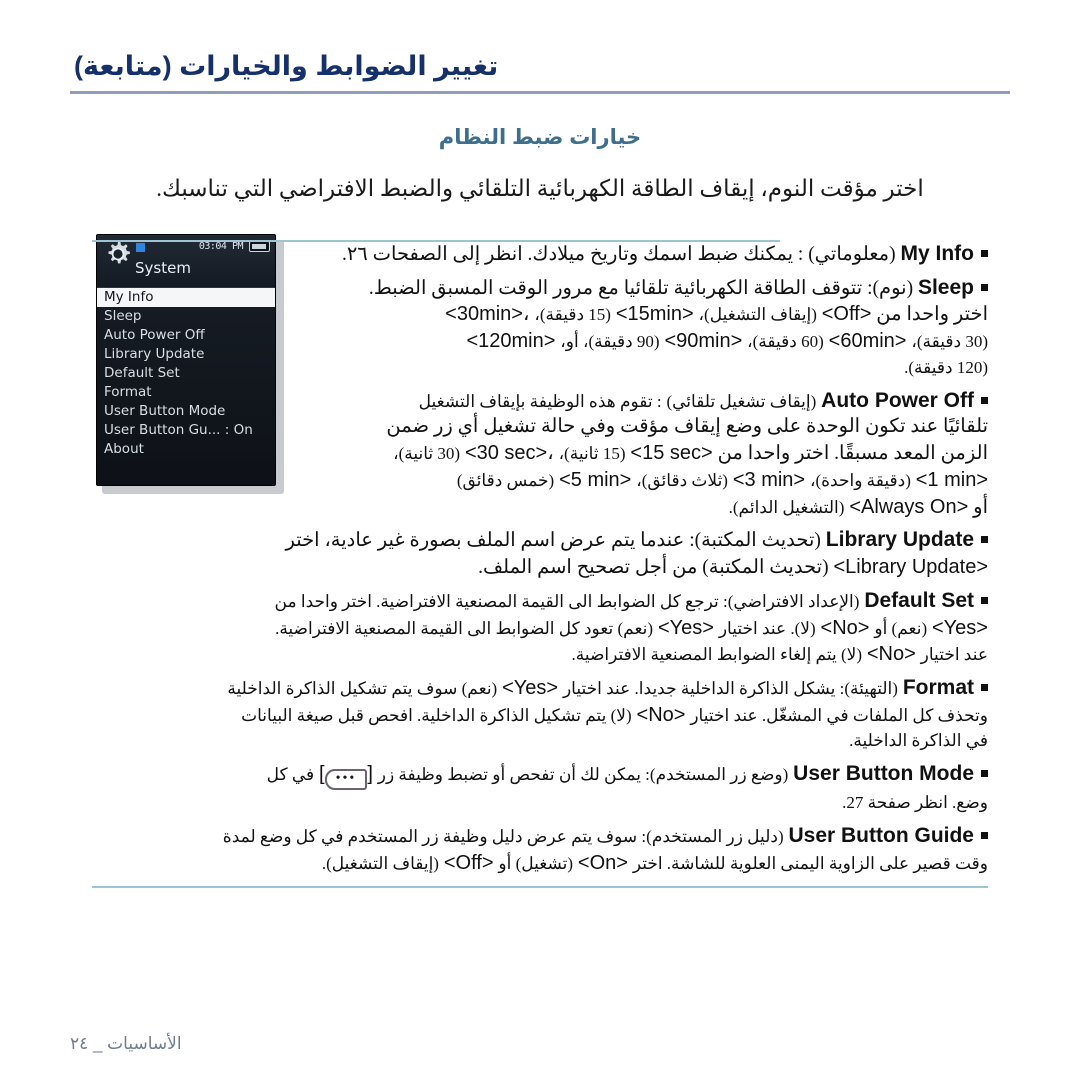 The image size is (1080, 1080). What do you see at coordinates (505, 480) in the screenshot?
I see `option-5min-gloss: (خمس دقائق)` at bounding box center [505, 480].